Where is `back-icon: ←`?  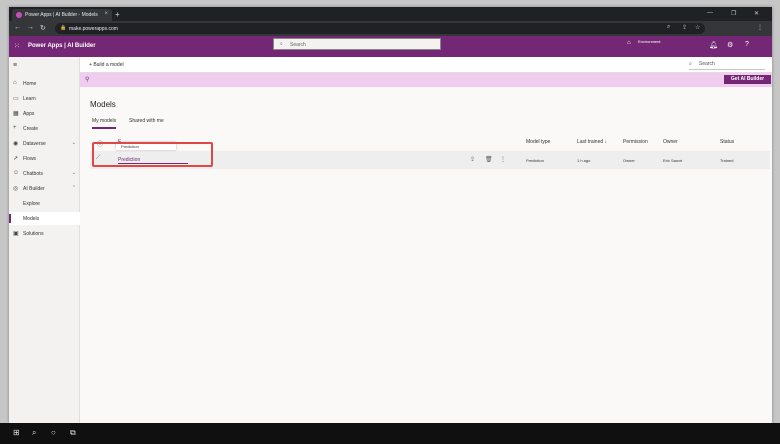
back-icon: ← is located at coordinates (17, 27).